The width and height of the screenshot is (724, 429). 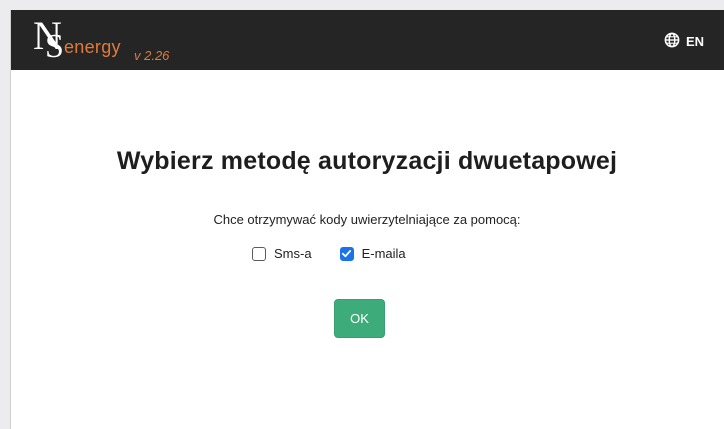 I want to click on globe-icon, so click(x=672, y=41).